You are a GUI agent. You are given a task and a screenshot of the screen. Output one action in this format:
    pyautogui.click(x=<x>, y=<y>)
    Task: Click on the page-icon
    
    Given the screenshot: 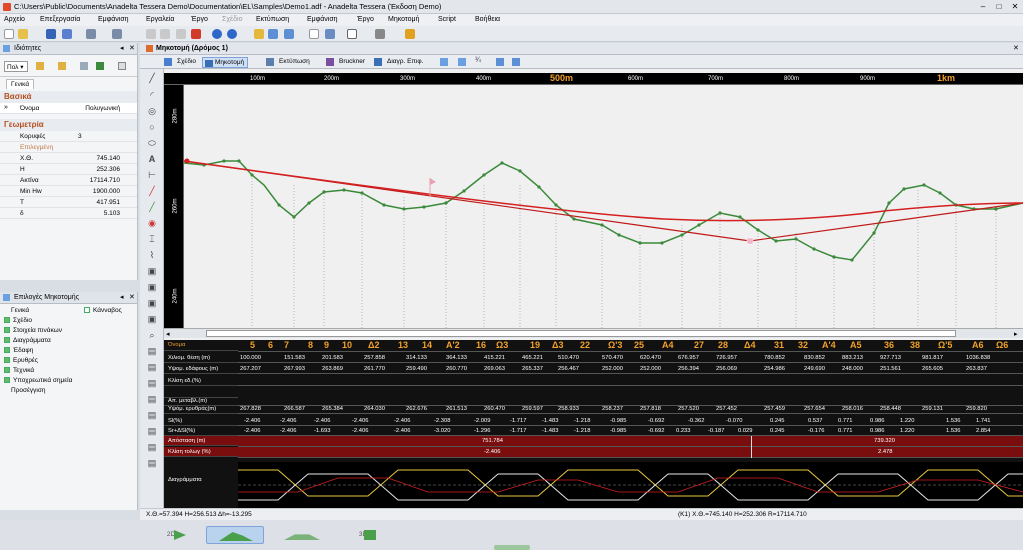 What is the action you would take?
    pyautogui.click(x=314, y=34)
    